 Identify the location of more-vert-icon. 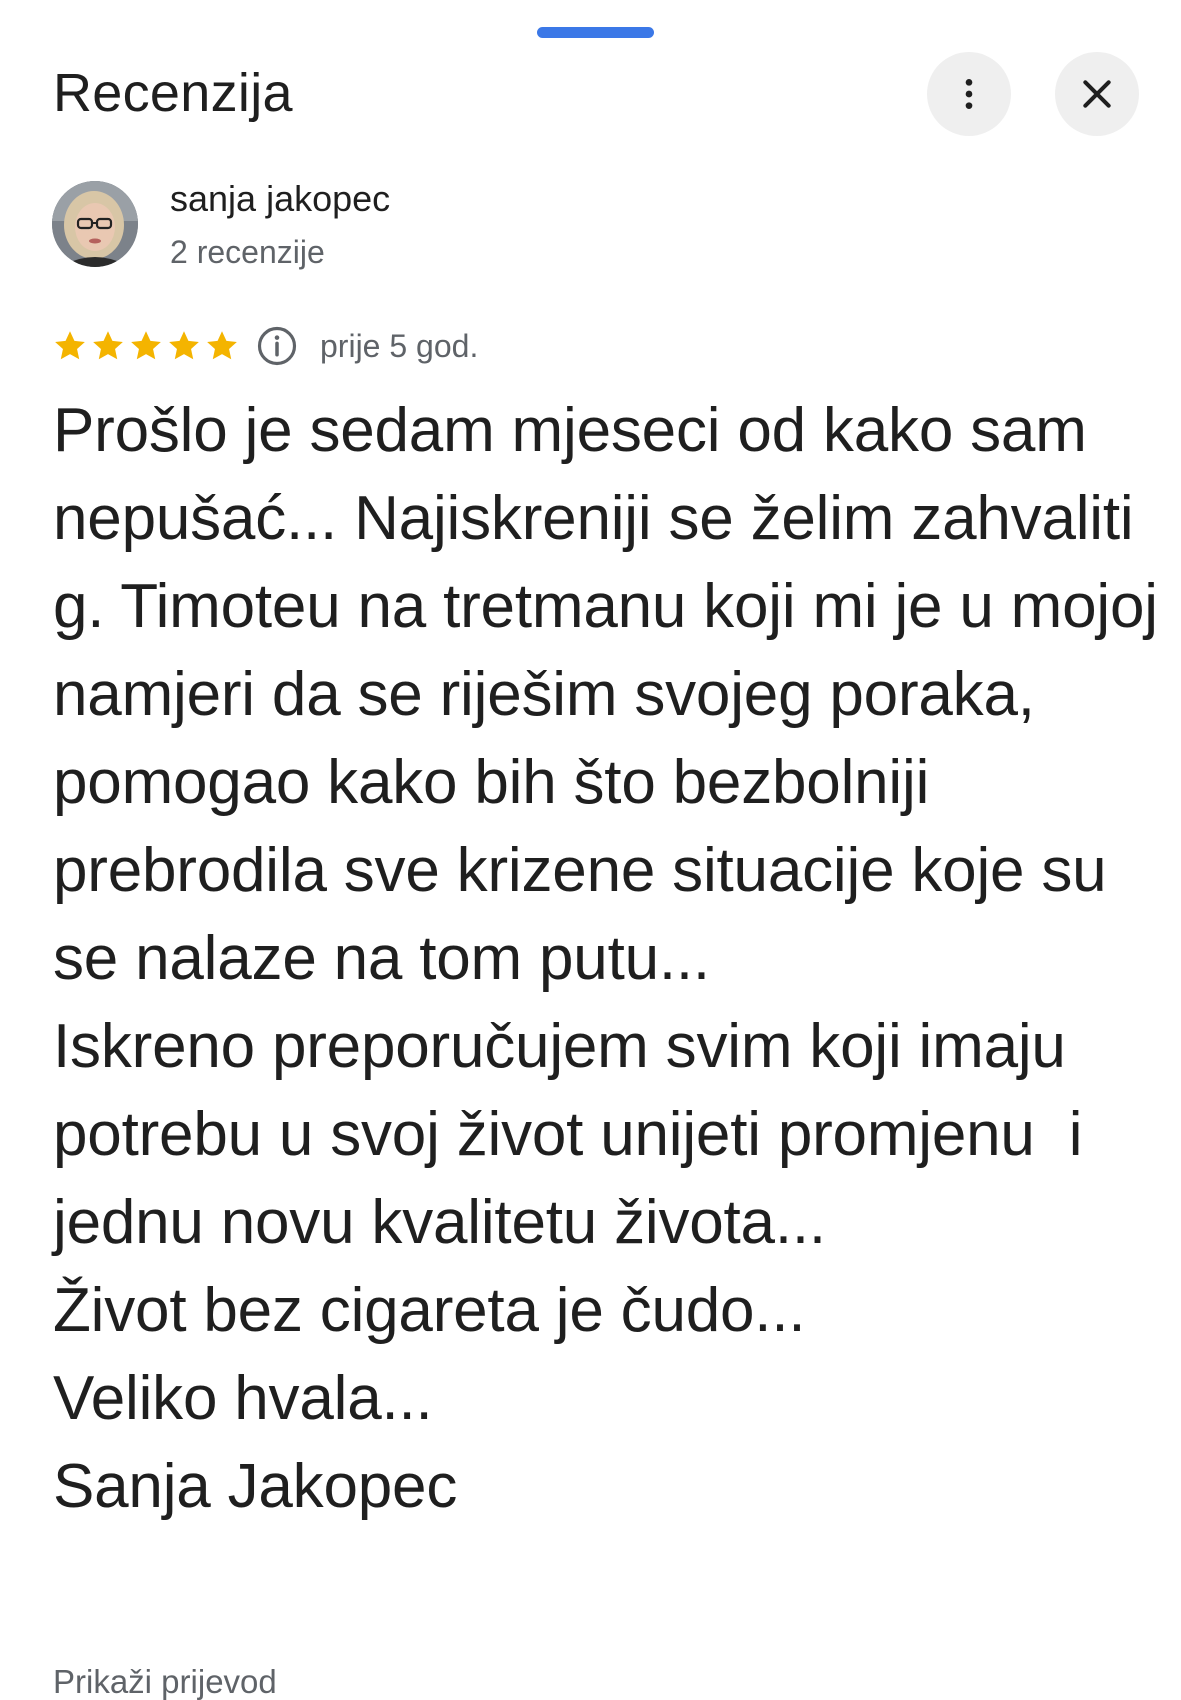
(969, 94).